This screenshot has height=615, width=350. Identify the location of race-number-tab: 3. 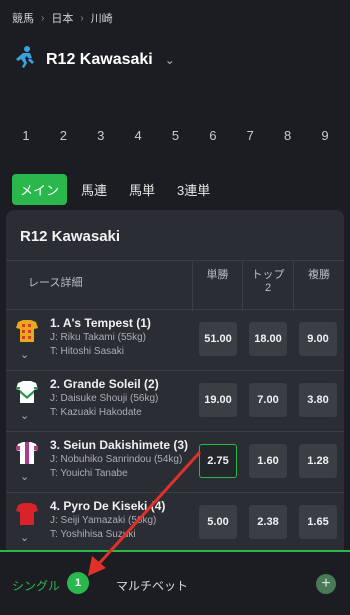
(101, 135).